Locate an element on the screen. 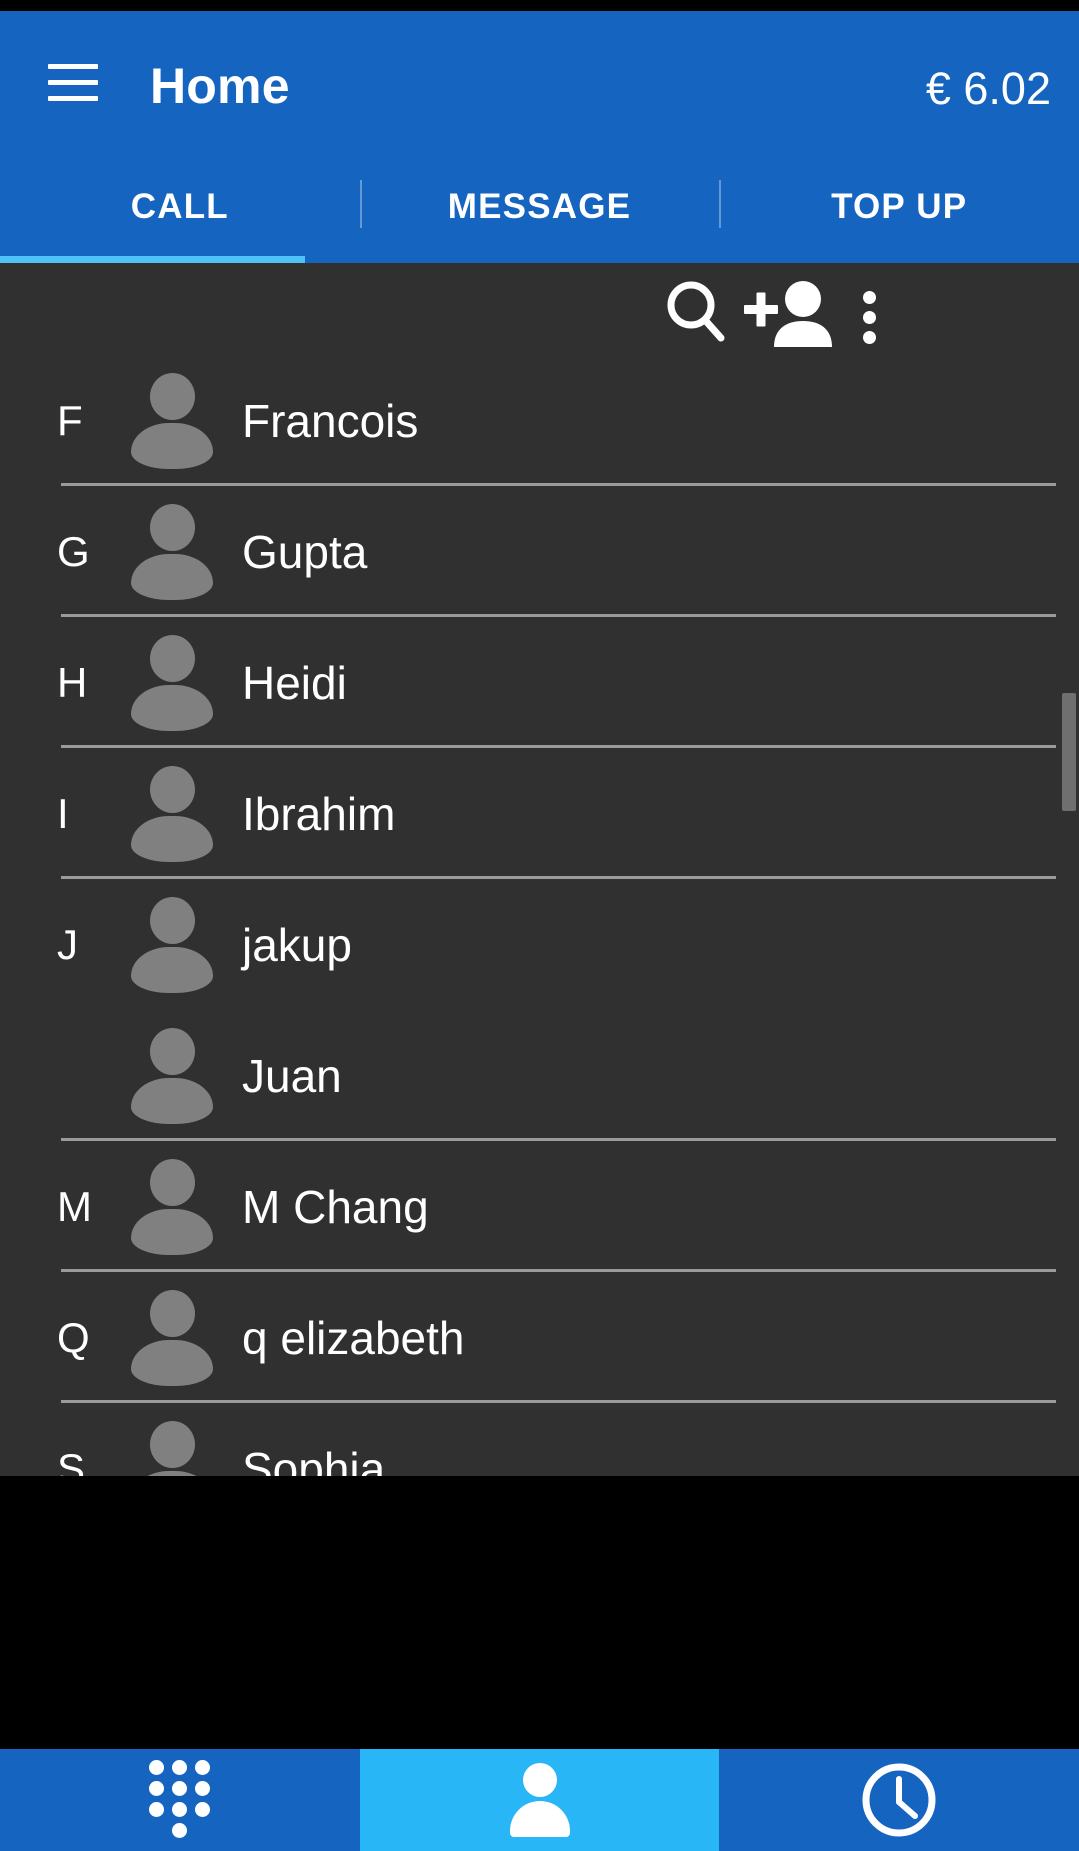  tab-call: CALL is located at coordinates (180, 210).